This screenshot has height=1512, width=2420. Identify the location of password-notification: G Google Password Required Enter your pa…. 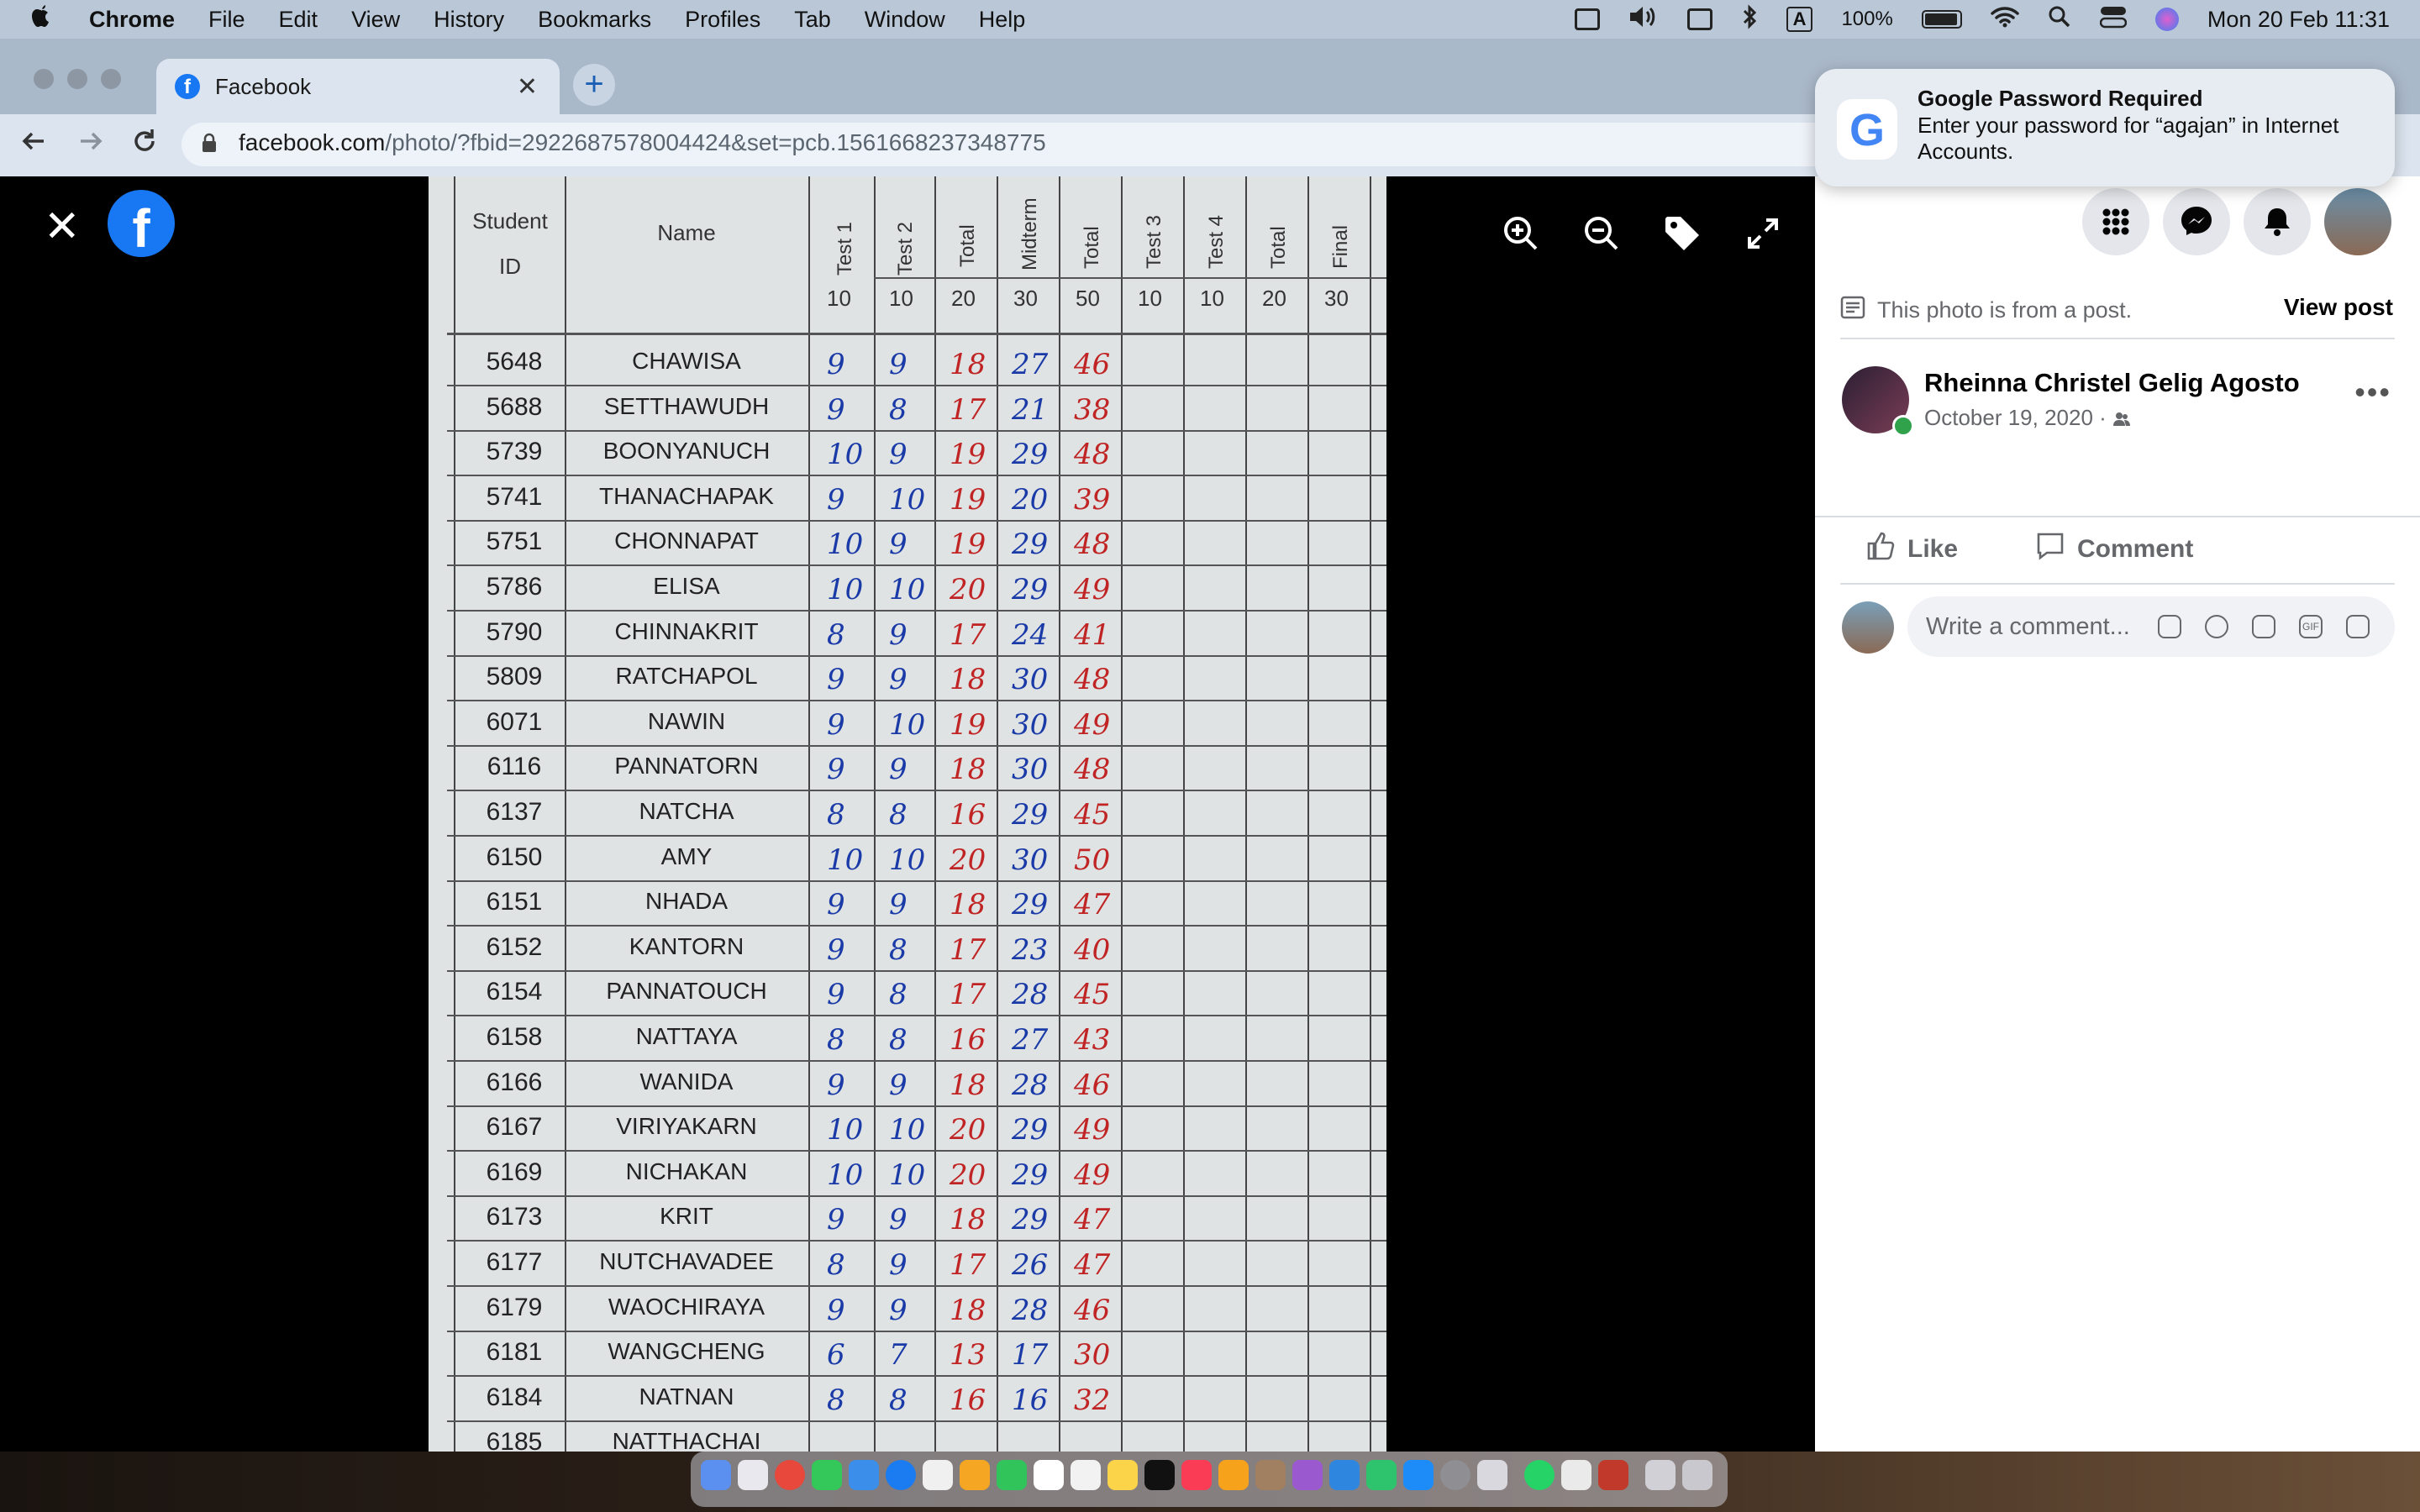
(2105, 127).